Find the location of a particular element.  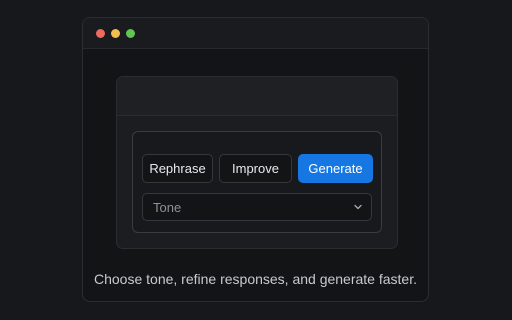

panel-header is located at coordinates (257, 96).